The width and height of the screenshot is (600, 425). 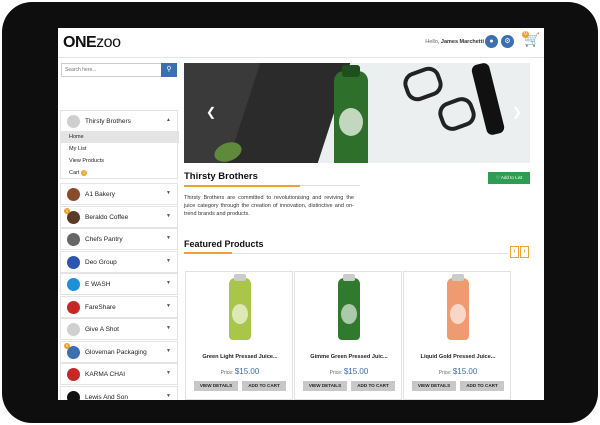 I want to click on vendor-badge: 5, so click(x=67, y=345).